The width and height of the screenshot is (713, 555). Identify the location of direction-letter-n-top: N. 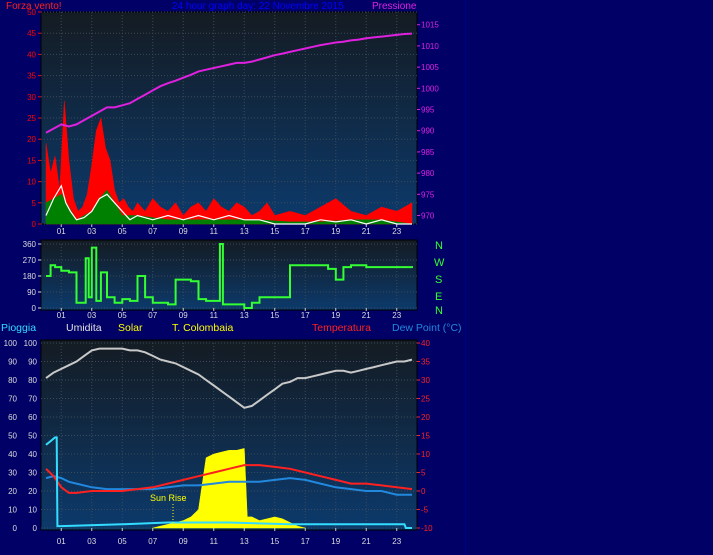
(439, 246).